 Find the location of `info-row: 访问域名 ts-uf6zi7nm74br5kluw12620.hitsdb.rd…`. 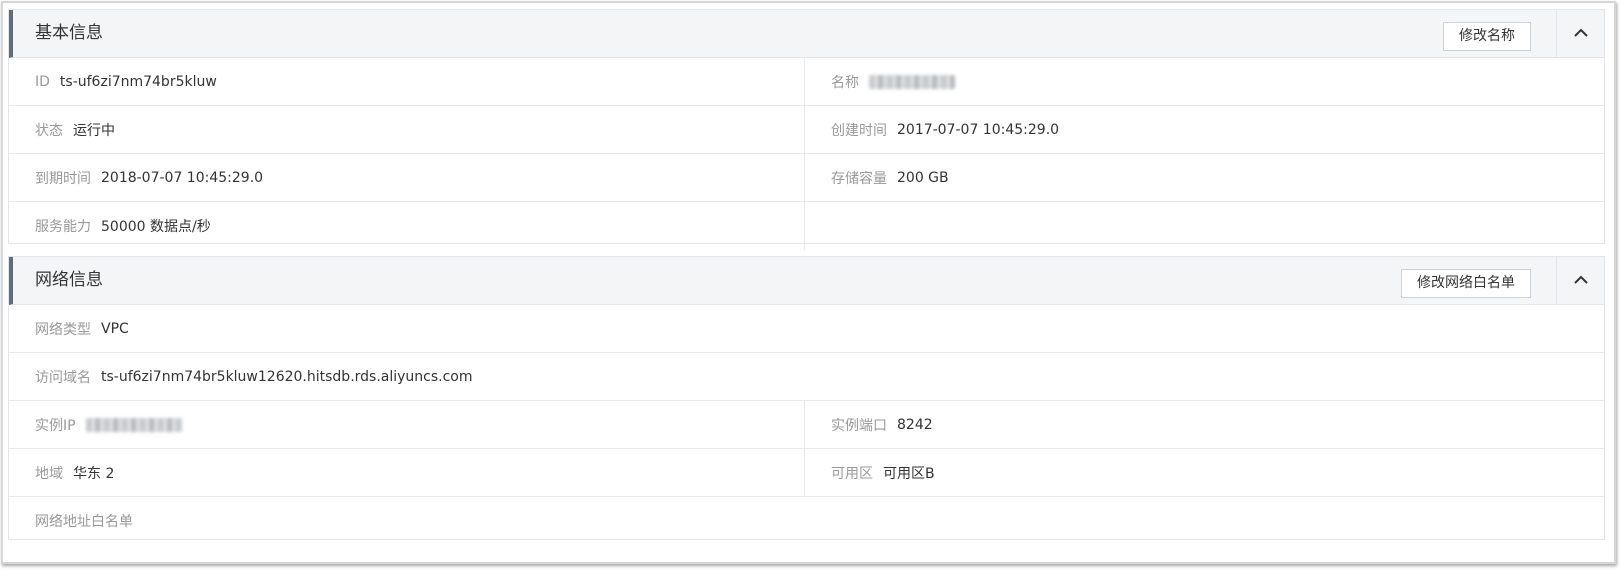

info-row: 访问域名 ts-uf6zi7nm74br5kluw12620.hitsdb.rd… is located at coordinates (806, 377).